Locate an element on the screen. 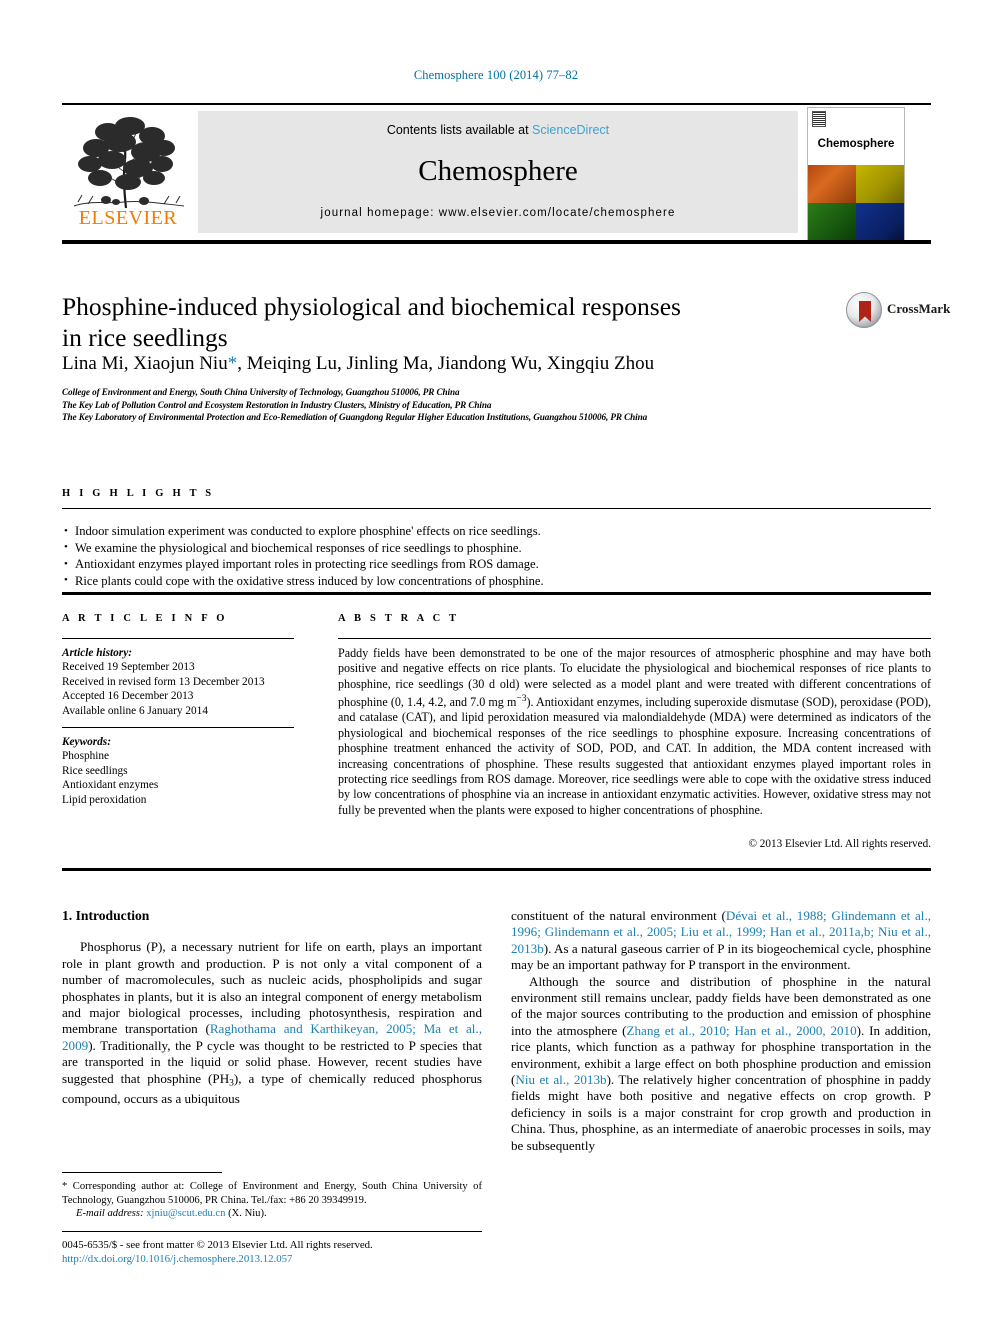 The height and width of the screenshot is (1323, 992). journal-title: Chemosphere is located at coordinates (498, 171).